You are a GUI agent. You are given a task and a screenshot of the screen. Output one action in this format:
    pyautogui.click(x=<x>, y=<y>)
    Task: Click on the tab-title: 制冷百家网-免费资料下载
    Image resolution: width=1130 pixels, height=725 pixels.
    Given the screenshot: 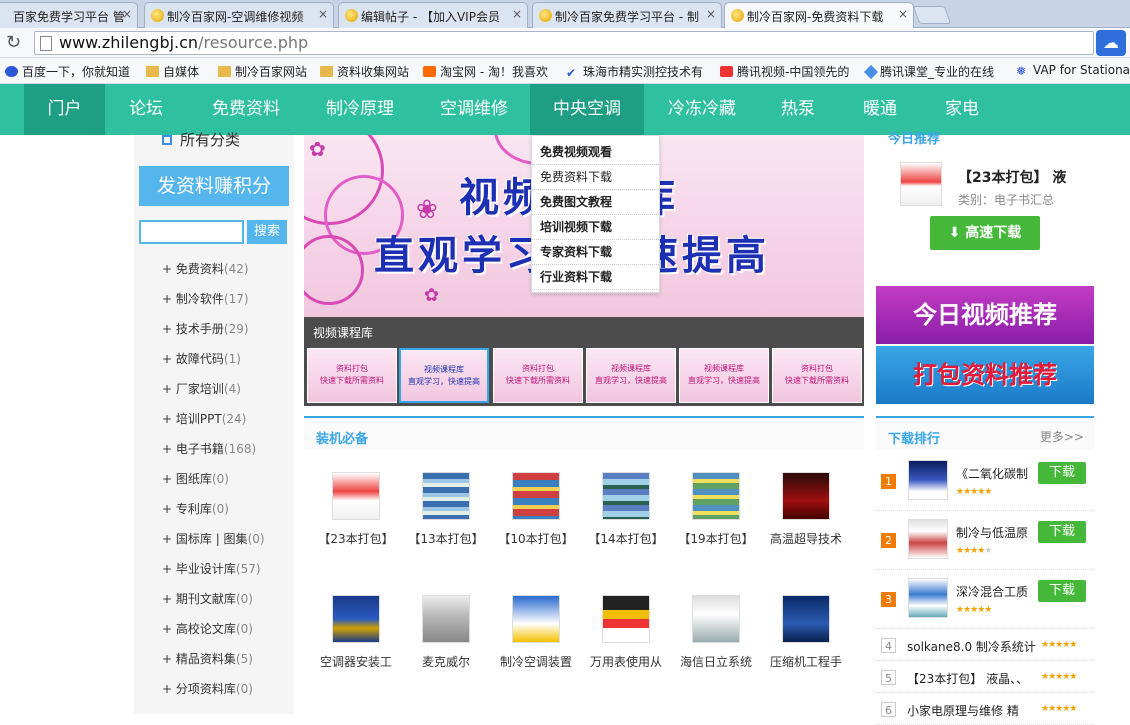 What is the action you would take?
    pyautogui.click(x=815, y=17)
    